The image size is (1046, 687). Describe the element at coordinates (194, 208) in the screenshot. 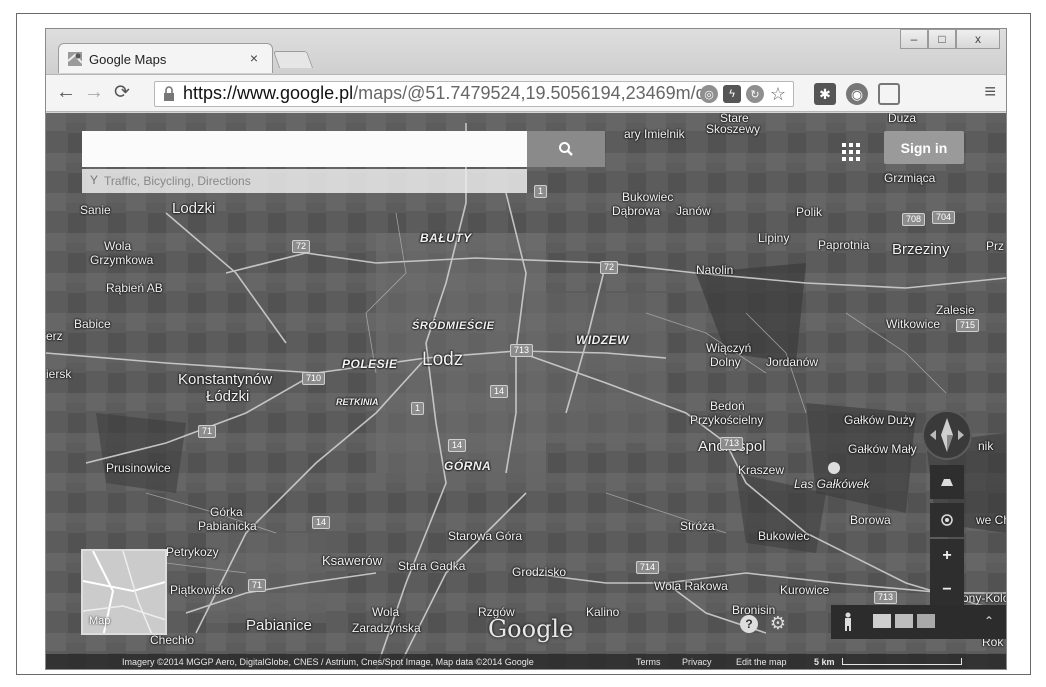

I see `map-label: Lodzki` at that location.